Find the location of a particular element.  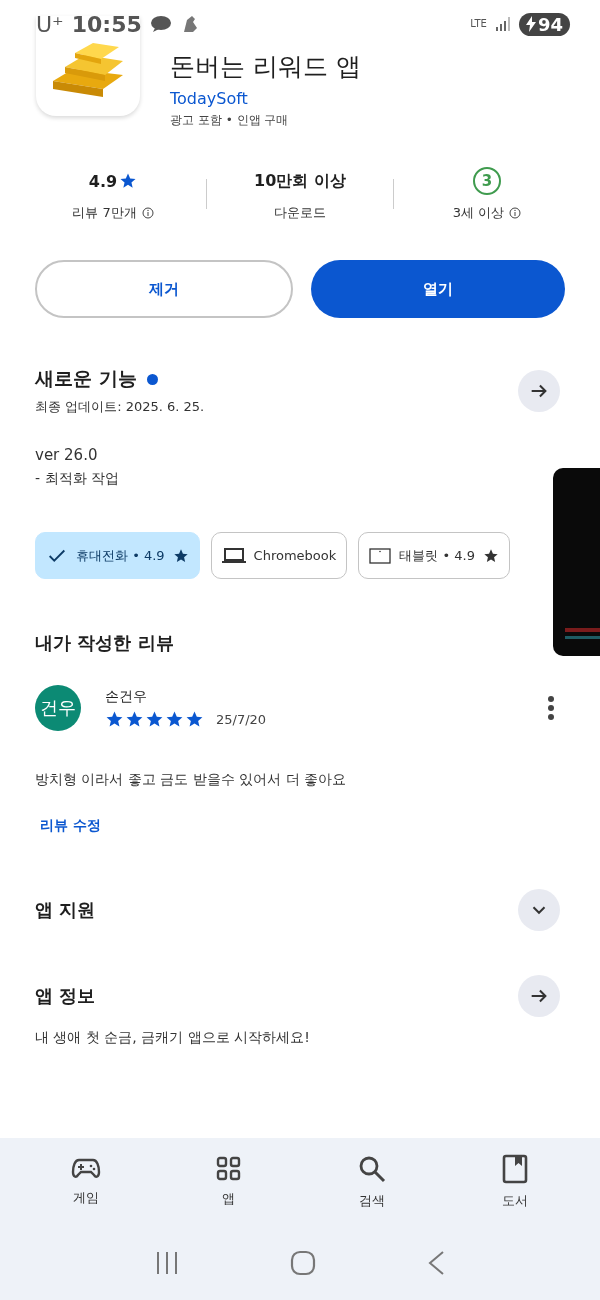

version-text: ver 26.0 is located at coordinates (66, 455).